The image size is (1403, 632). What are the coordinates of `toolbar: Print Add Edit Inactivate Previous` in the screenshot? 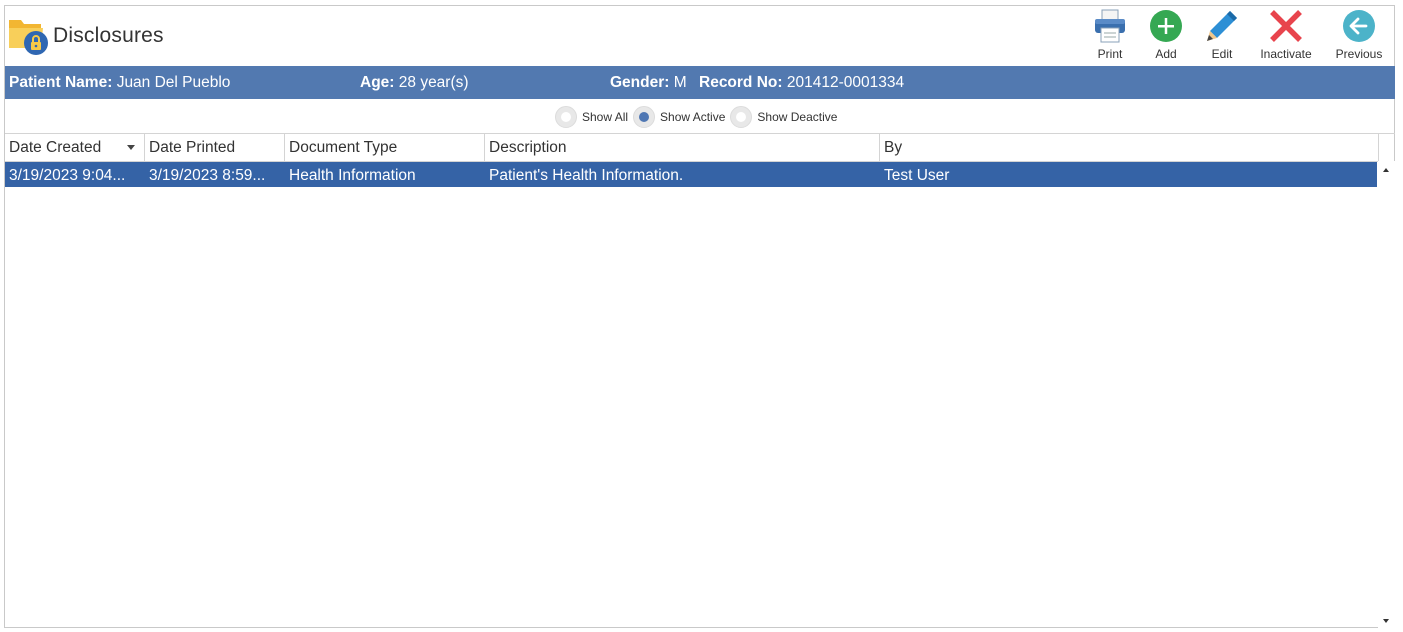 It's located at (1233, 35).